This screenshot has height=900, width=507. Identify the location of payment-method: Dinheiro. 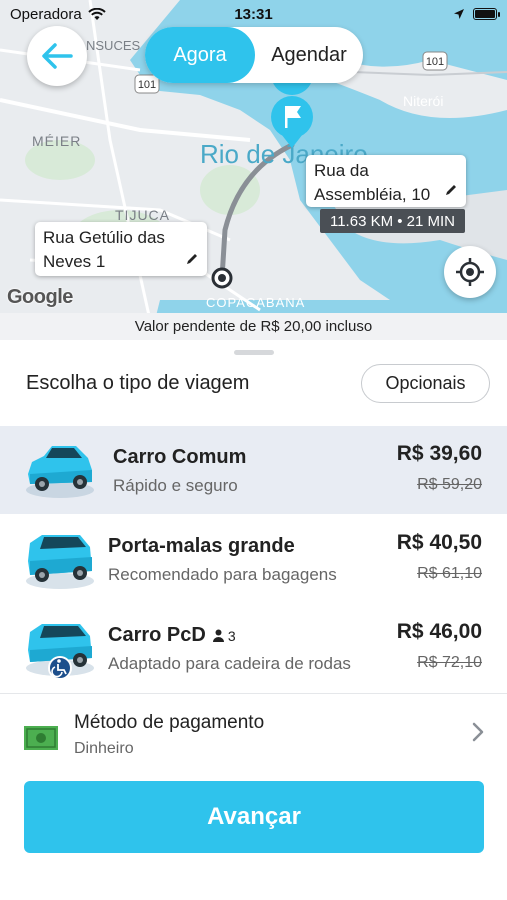
(104, 748).